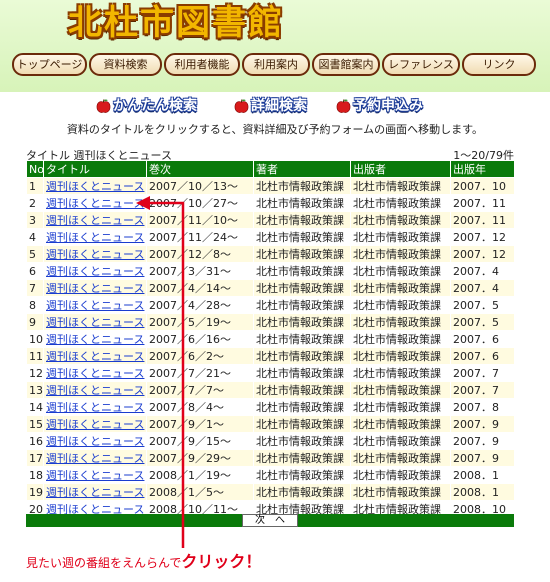 The image size is (550, 582). What do you see at coordinates (202, 64) in the screenshot?
I see `nav-user-functions: 利用者機能` at bounding box center [202, 64].